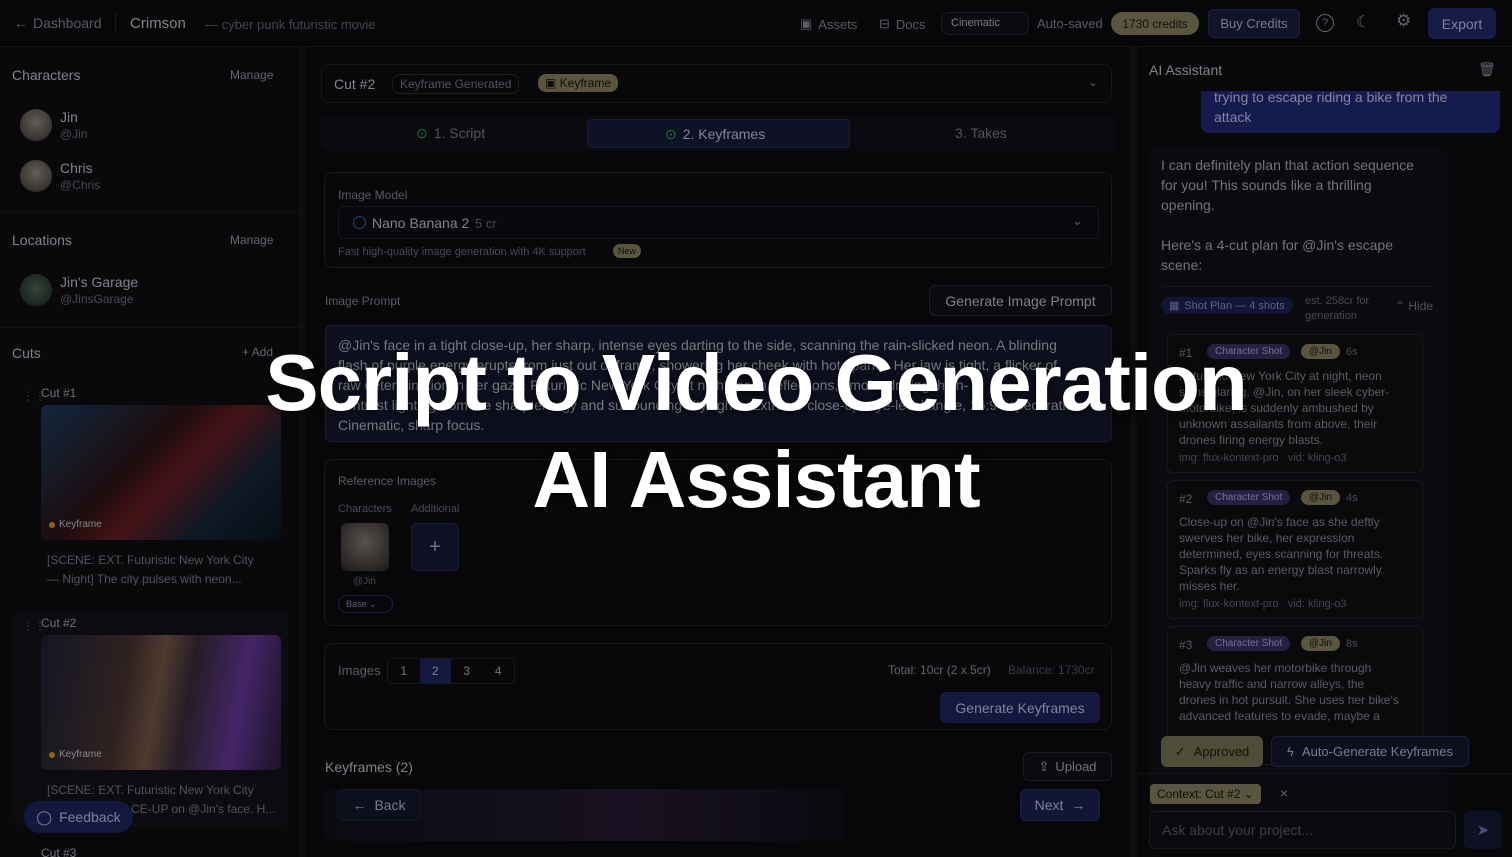 The height and width of the screenshot is (857, 1512). Describe the element at coordinates (1272, 684) in the screenshot. I see `shot-line: heavy traffic and narrow alleys, the` at that location.